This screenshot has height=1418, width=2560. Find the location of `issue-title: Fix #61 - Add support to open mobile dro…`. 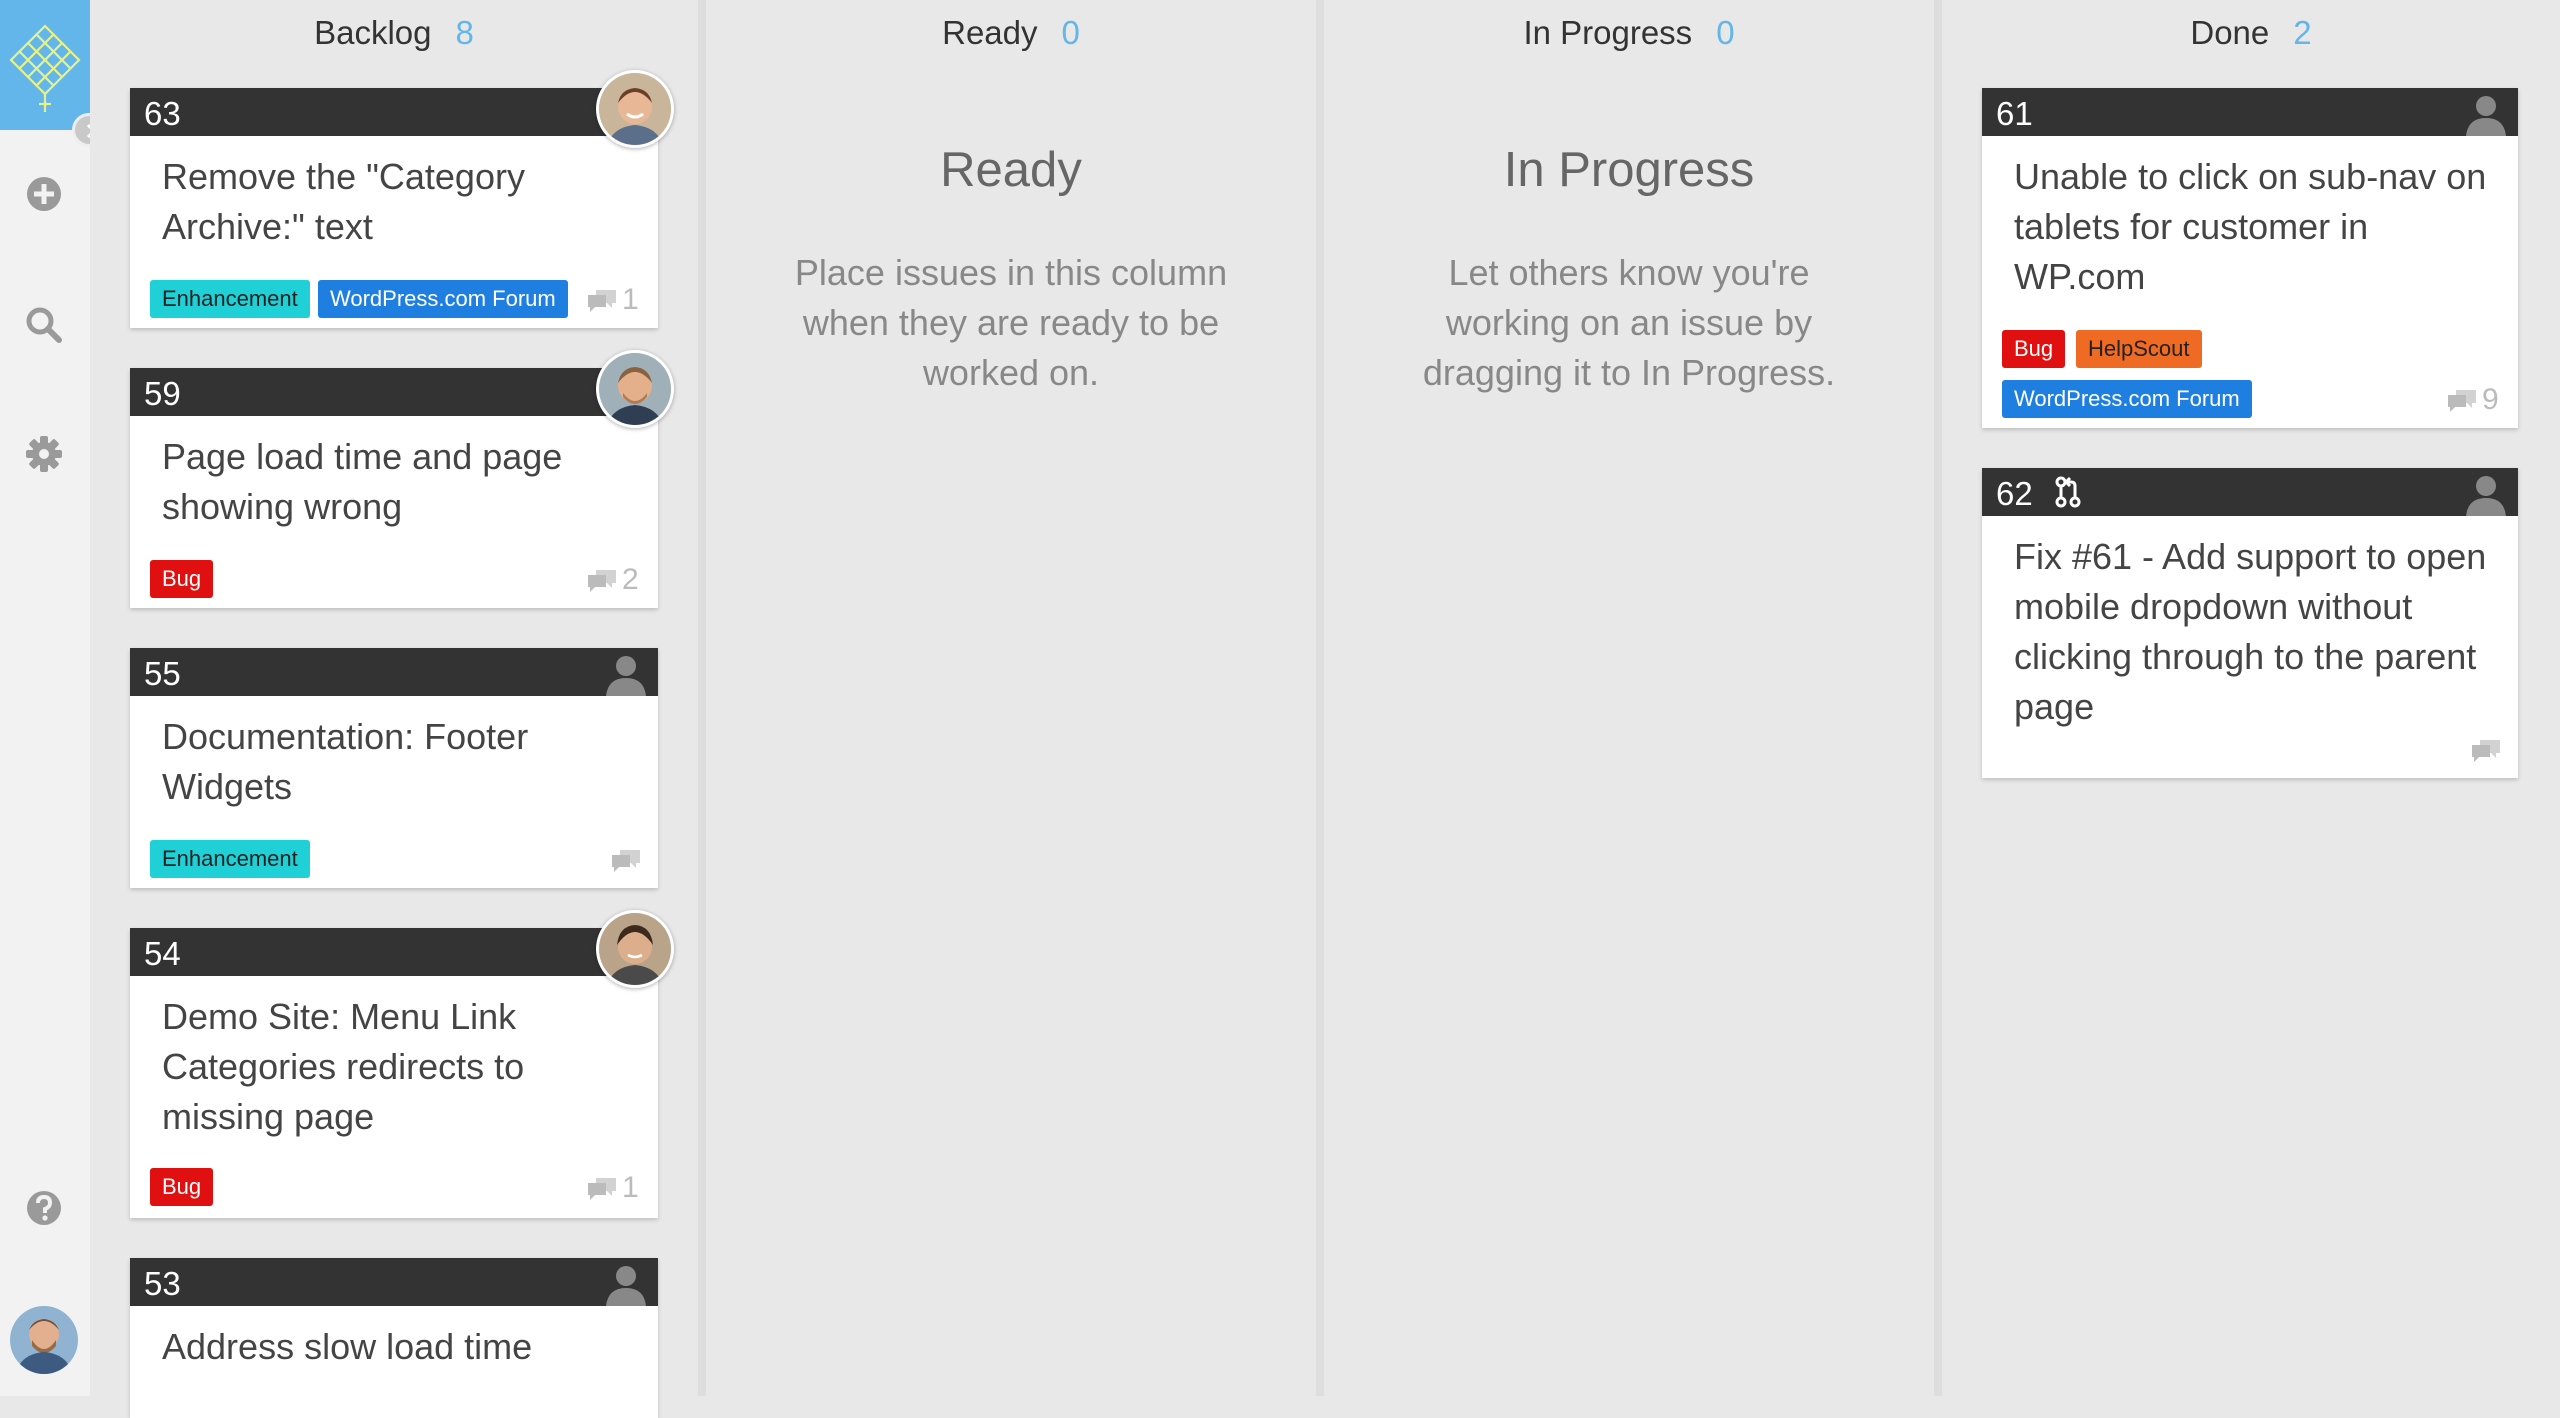

issue-title: Fix #61 - Add support to open mobile dro… is located at coordinates (2259, 632).